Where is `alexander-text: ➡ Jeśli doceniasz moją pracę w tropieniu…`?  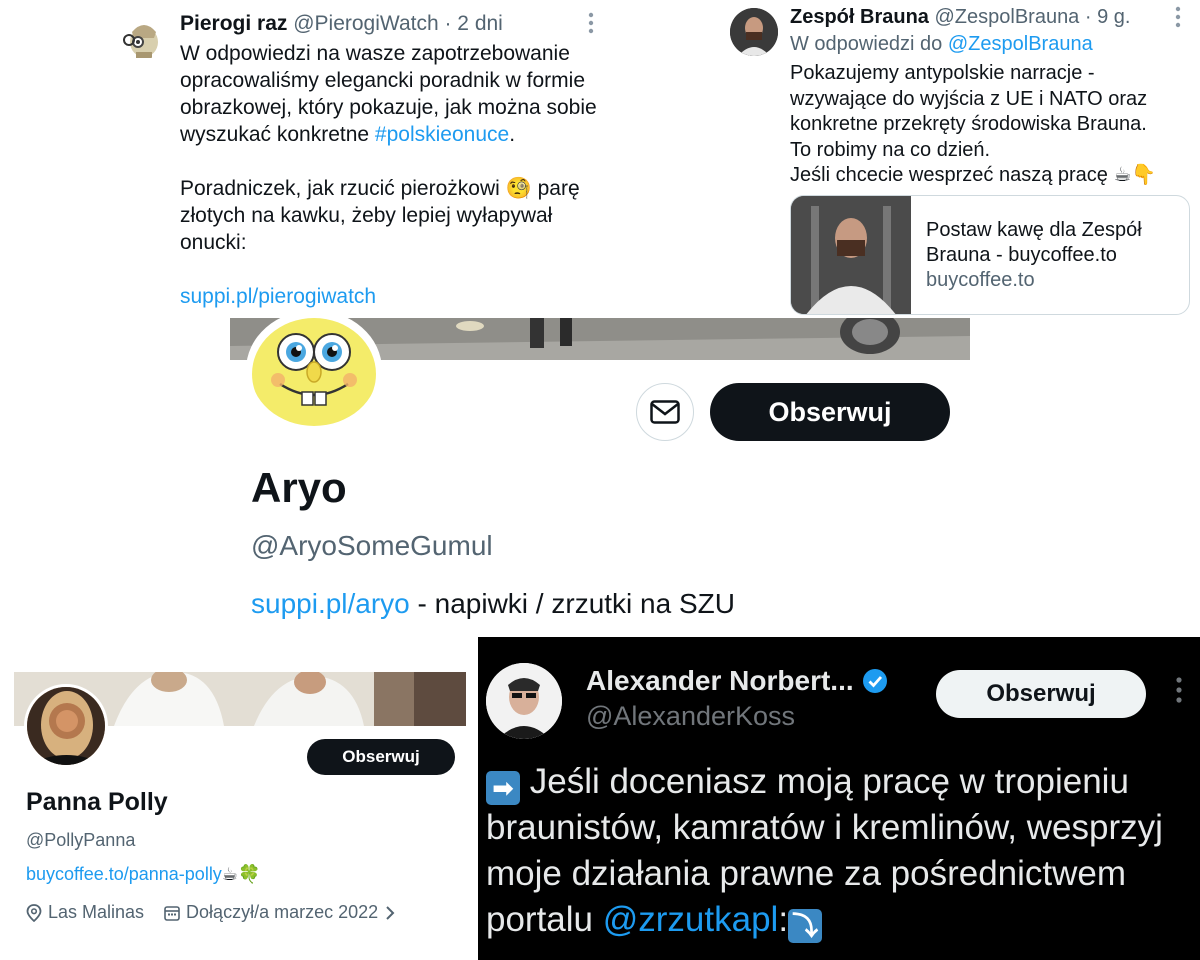 alexander-text: ➡ Jeśli doceniasz moją pracę w tropieniu… is located at coordinates (842, 851).